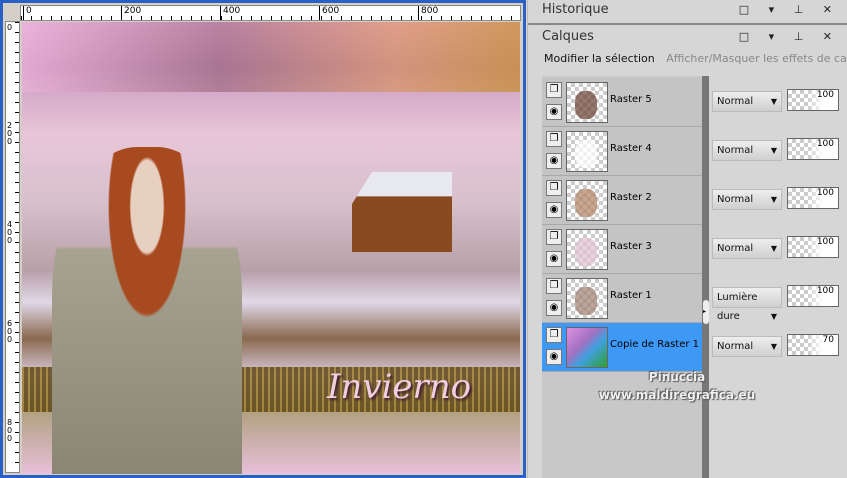 This screenshot has height=478, width=847. I want to click on toggle-layer-effects-button: Afficher/Masquer les effets de calque, so click(756, 58).